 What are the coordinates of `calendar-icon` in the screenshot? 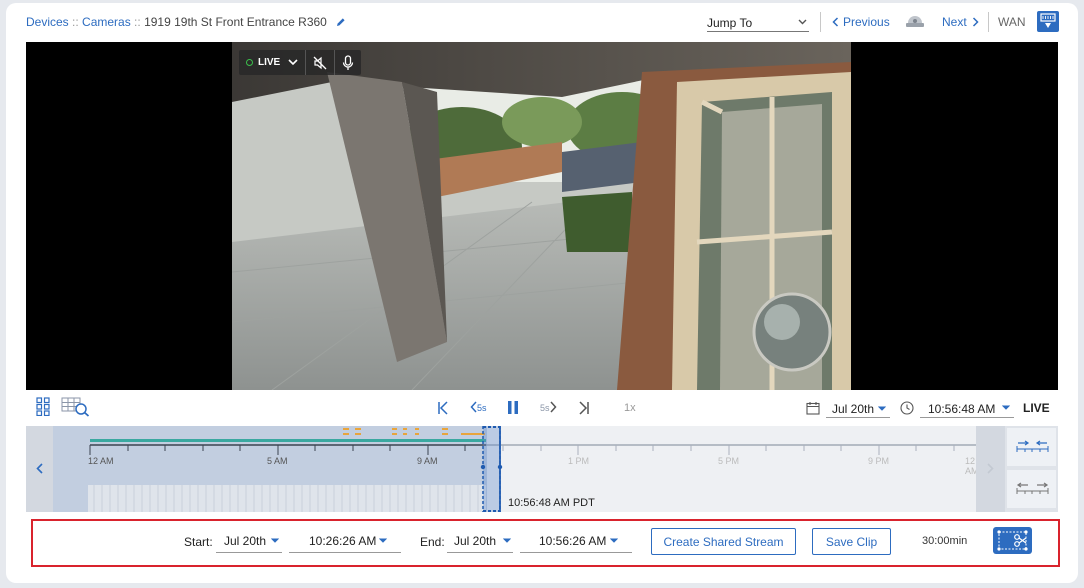 It's located at (813, 408).